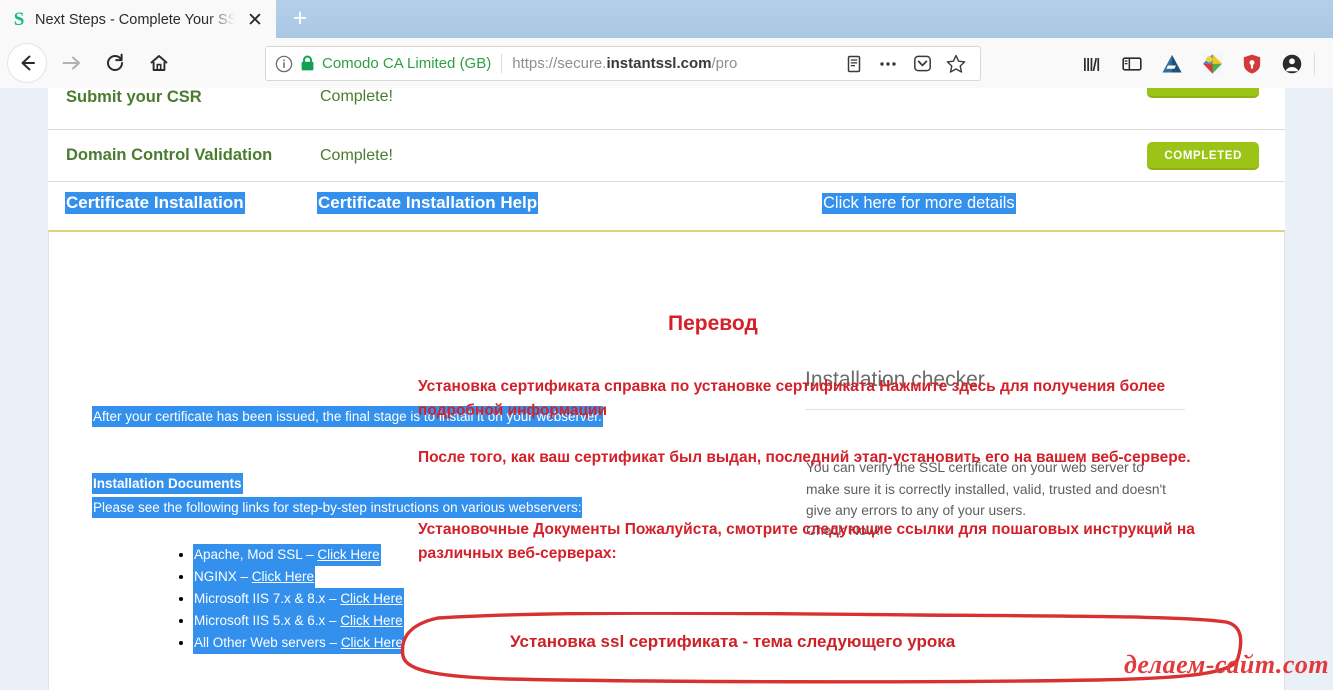 This screenshot has height=690, width=1333. What do you see at coordinates (223, 576) in the screenshot?
I see `doc-label: NGINX –` at bounding box center [223, 576].